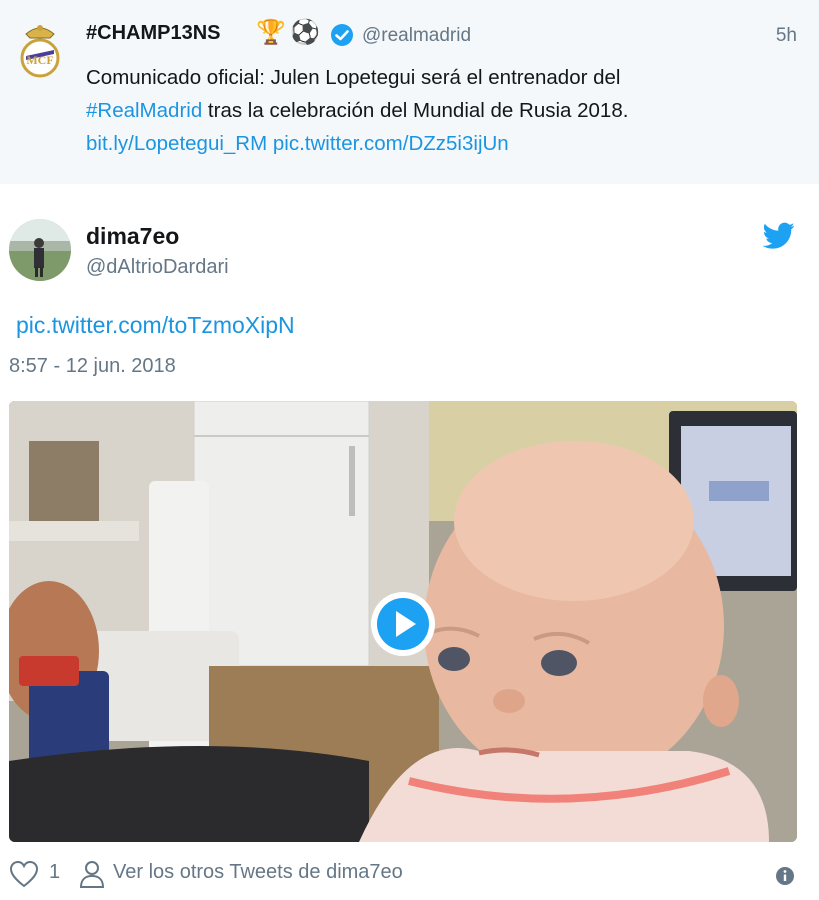  What do you see at coordinates (779, 236) in the screenshot?
I see `twitter-bird-icon` at bounding box center [779, 236].